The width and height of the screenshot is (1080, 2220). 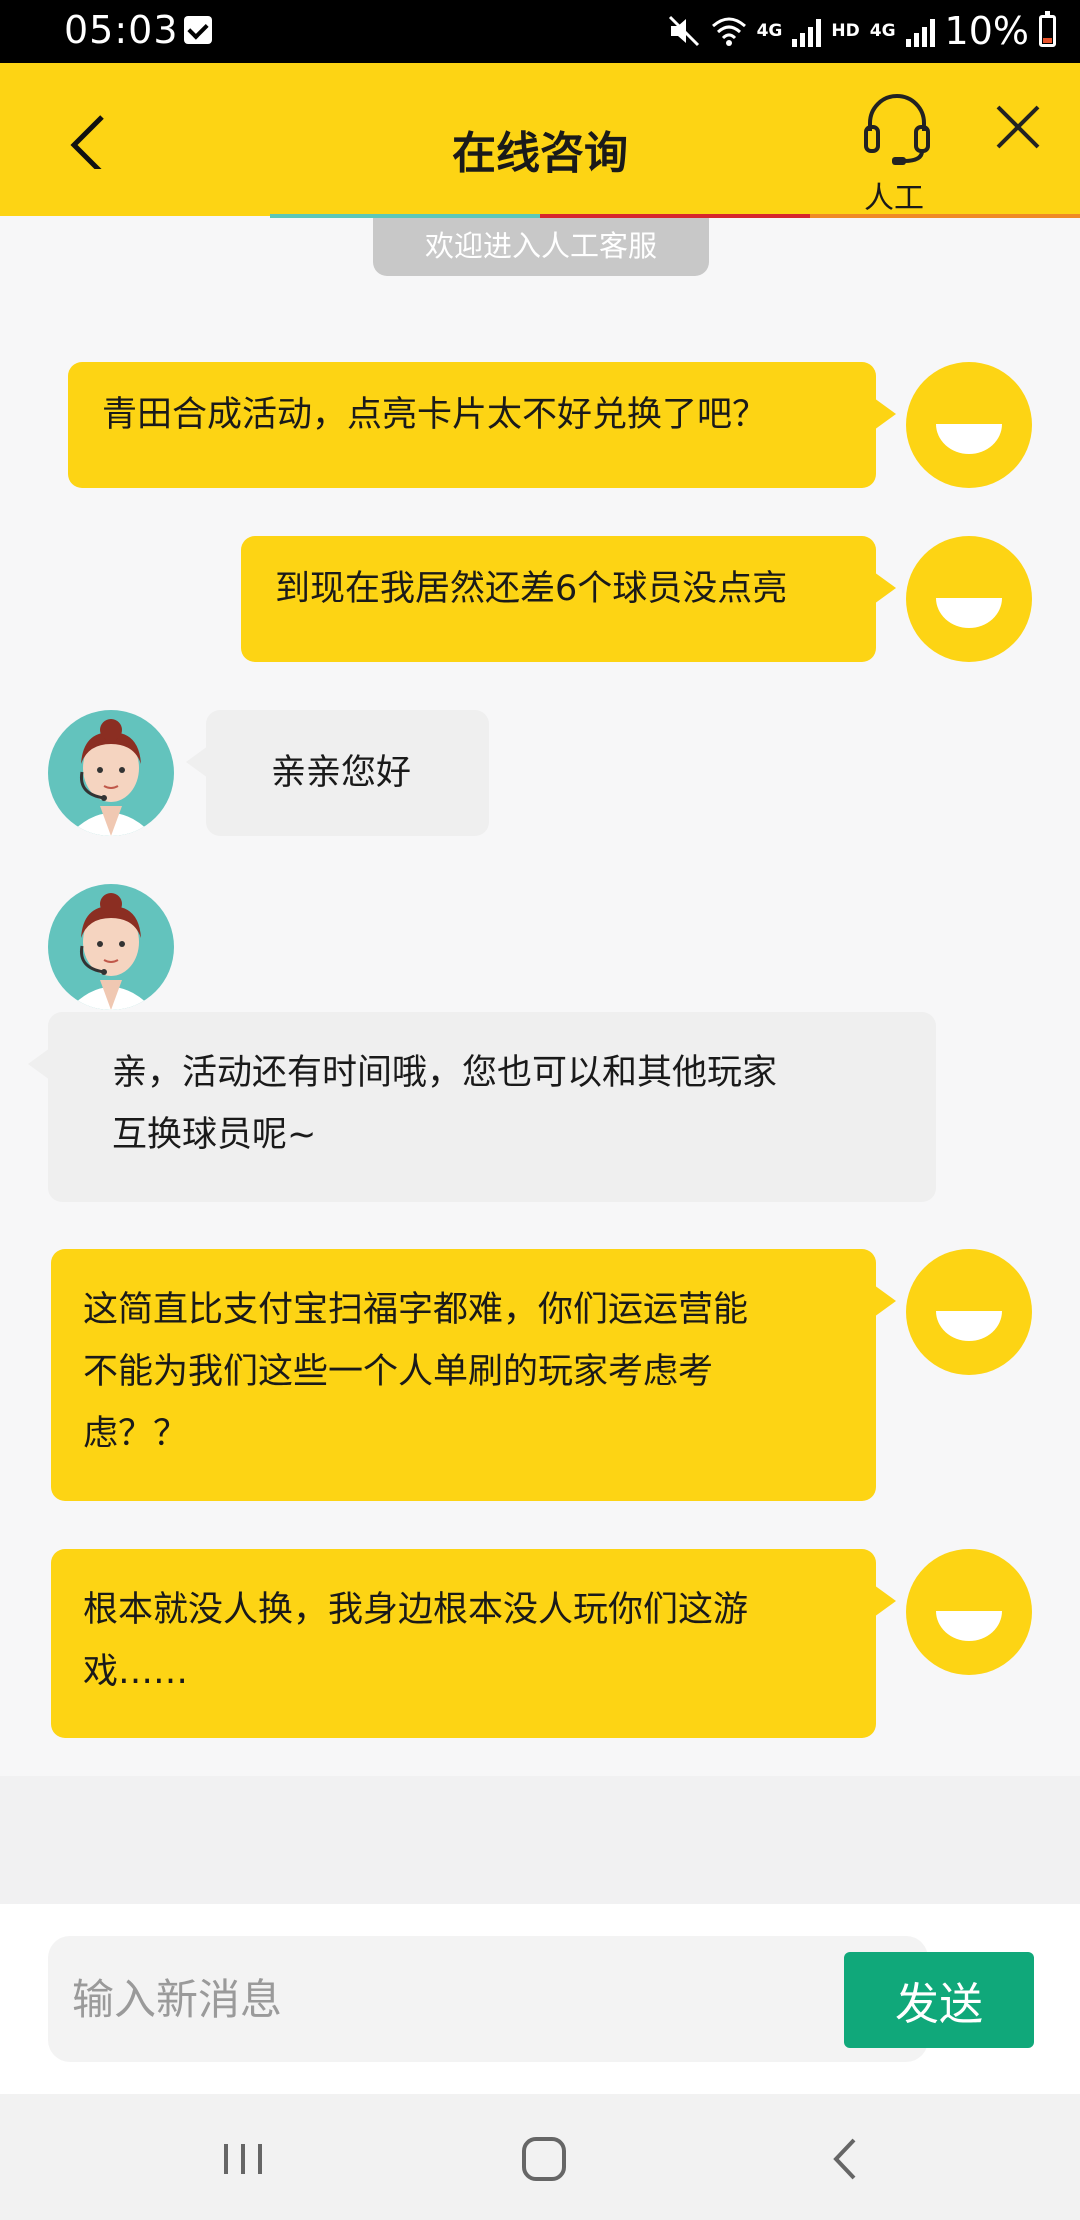 What do you see at coordinates (445, 1073) in the screenshot?
I see `message-line: 亲，活动还有时间哦，您也可以和其他玩家` at bounding box center [445, 1073].